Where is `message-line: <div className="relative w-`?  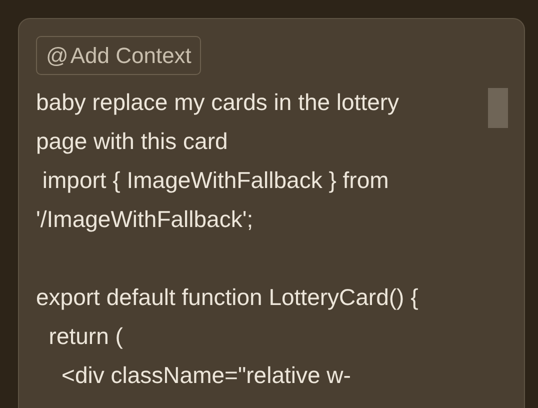 message-line: <div className="relative w- is located at coordinates (205, 375).